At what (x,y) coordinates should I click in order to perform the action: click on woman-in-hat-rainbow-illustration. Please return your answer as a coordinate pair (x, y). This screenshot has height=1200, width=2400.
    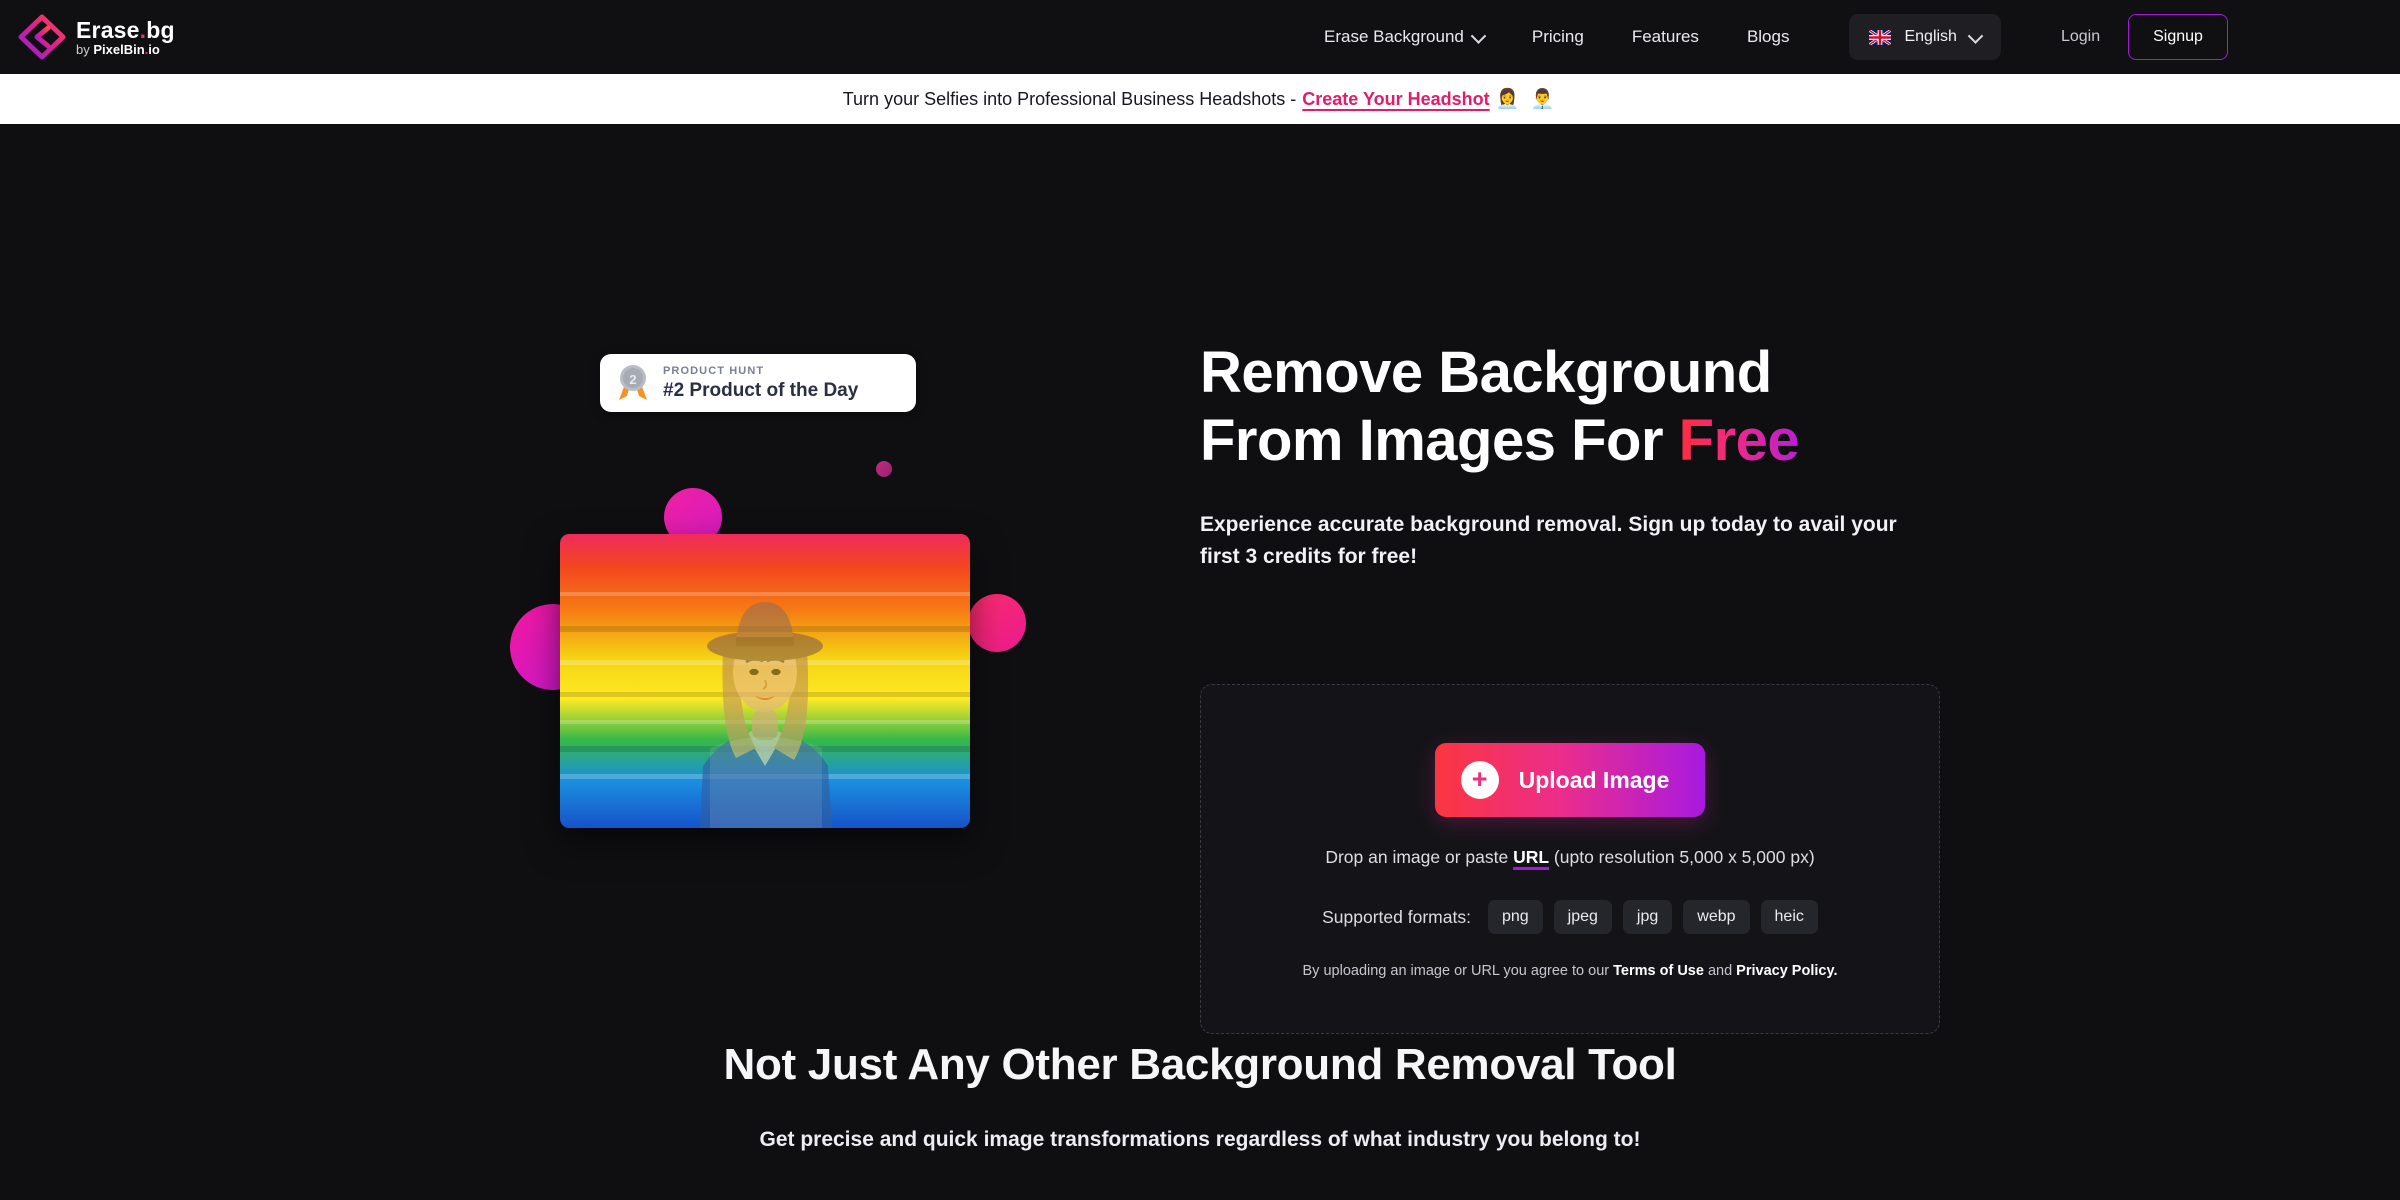
    Looking at the image, I should click on (765, 681).